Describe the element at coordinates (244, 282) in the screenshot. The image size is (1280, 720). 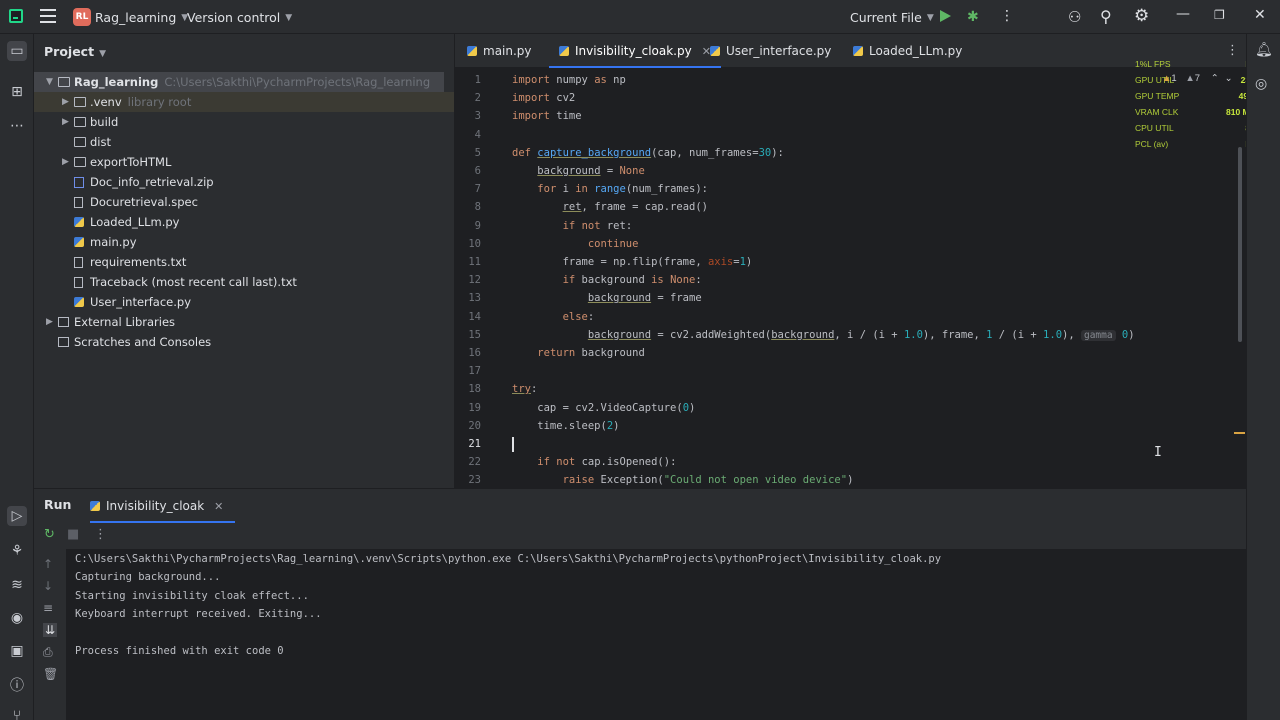
I see `tree-item: Traceback (most recent call last).txt` at that location.